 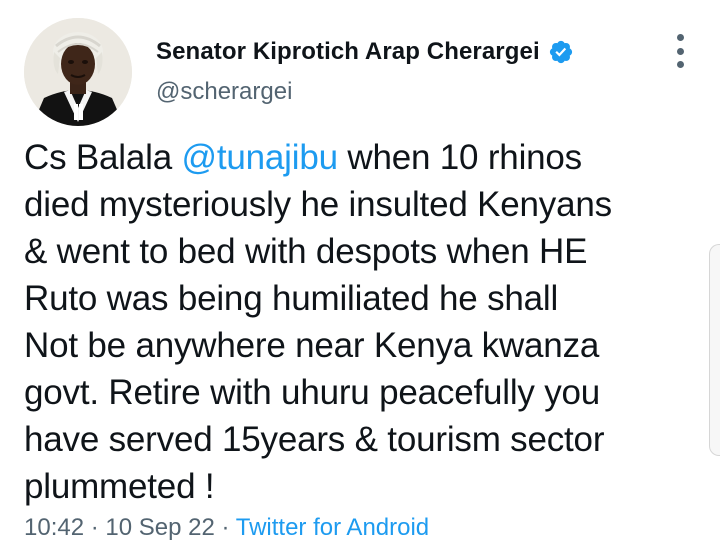 I want to click on edge-panel-handle, so click(x=714, y=350).